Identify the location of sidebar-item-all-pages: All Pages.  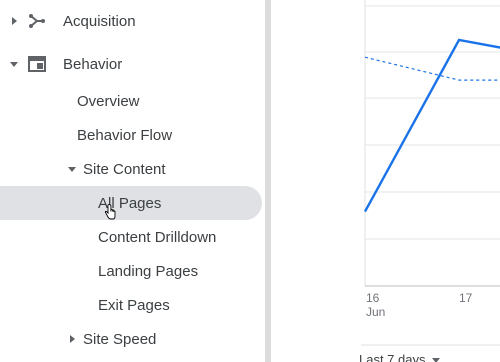
(131, 203).